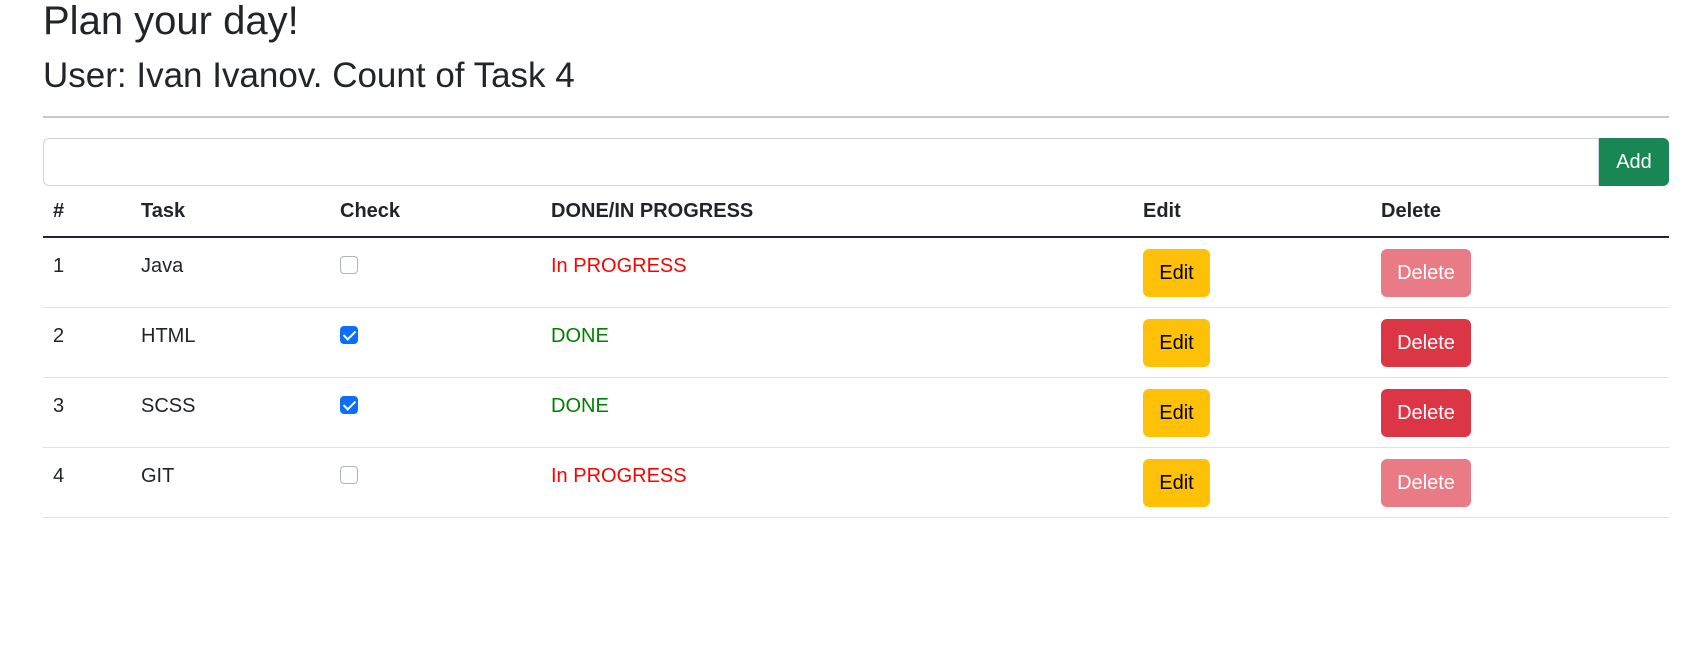  I want to click on table-row: 2 HTML DONE Edit Delete, so click(856, 342).